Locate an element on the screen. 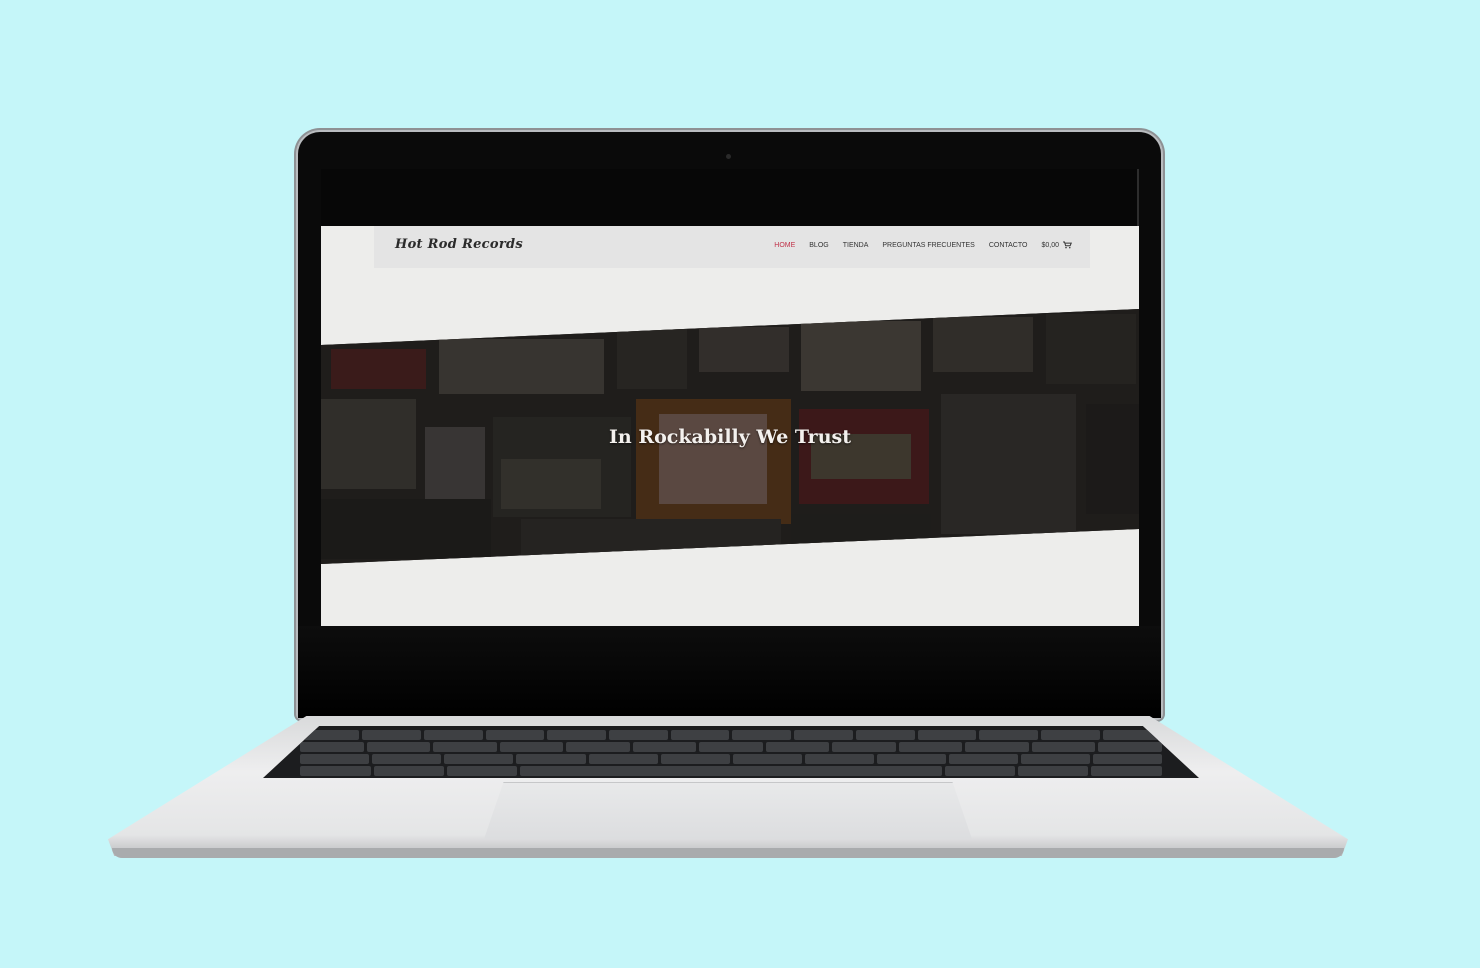 This screenshot has height=968, width=1480. cart-link: $0,00 is located at coordinates (1056, 245).